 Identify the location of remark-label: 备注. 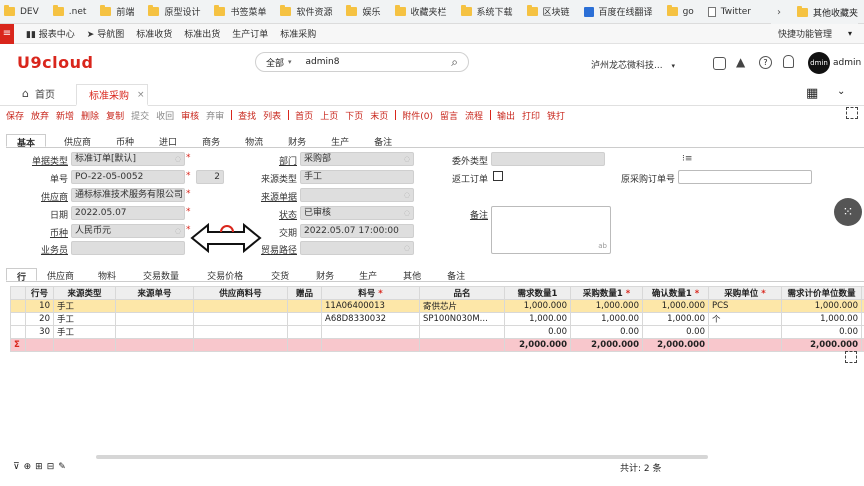
(464, 214).